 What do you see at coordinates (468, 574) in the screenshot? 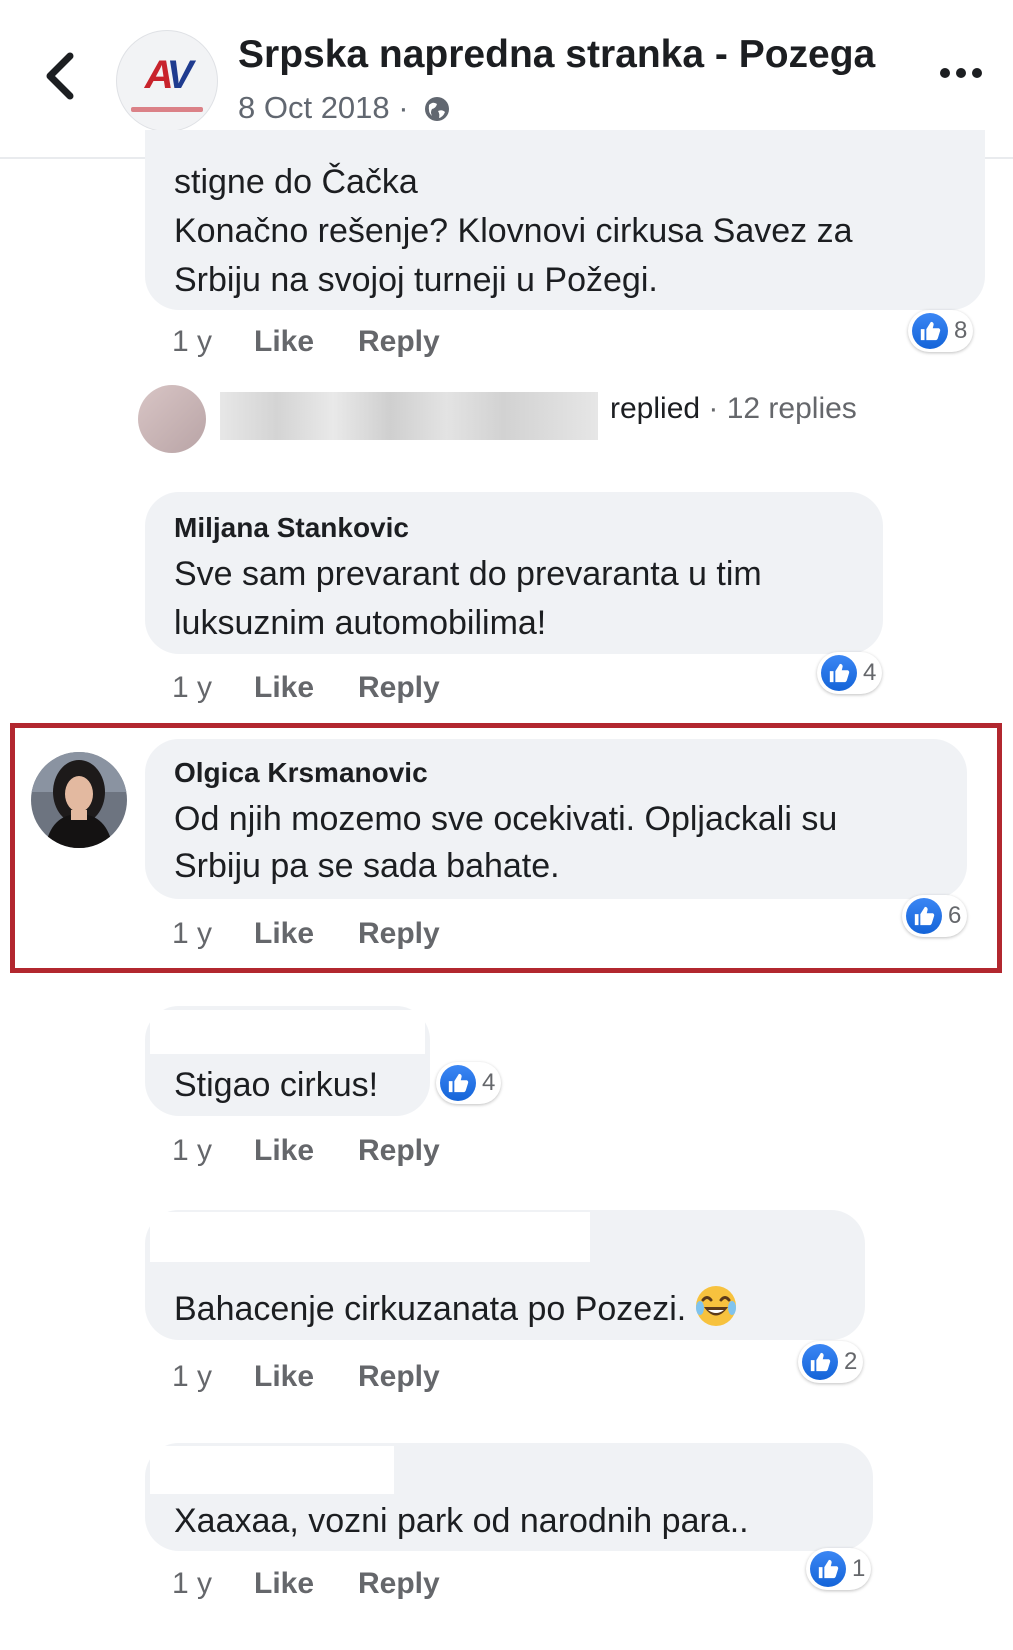
I see `comment-text-line: Sve sam prevarant do prevaranta u tim` at bounding box center [468, 574].